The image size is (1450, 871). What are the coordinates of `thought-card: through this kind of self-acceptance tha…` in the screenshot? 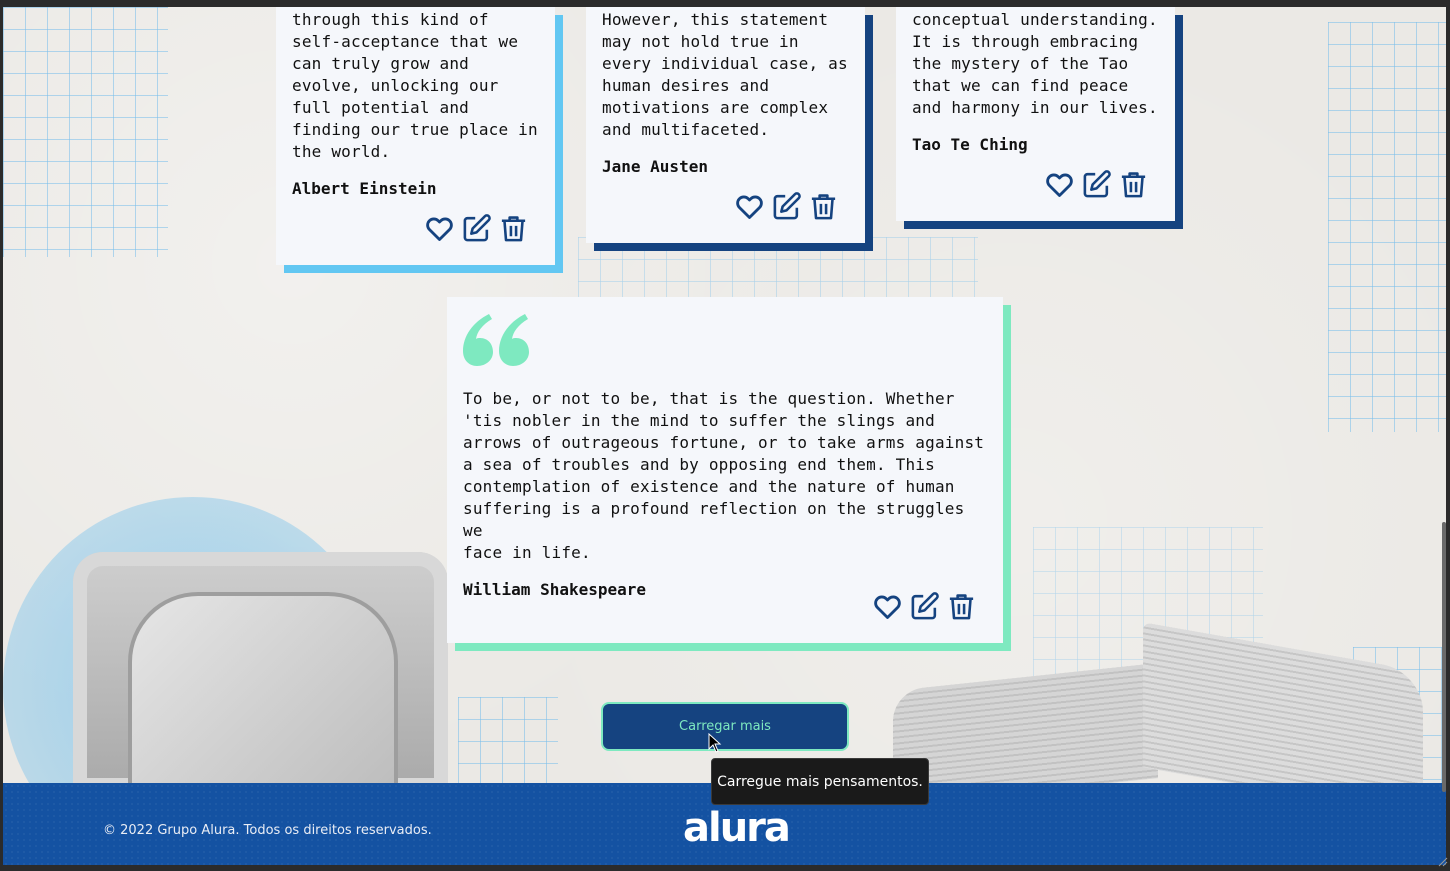 It's located at (415, 136).